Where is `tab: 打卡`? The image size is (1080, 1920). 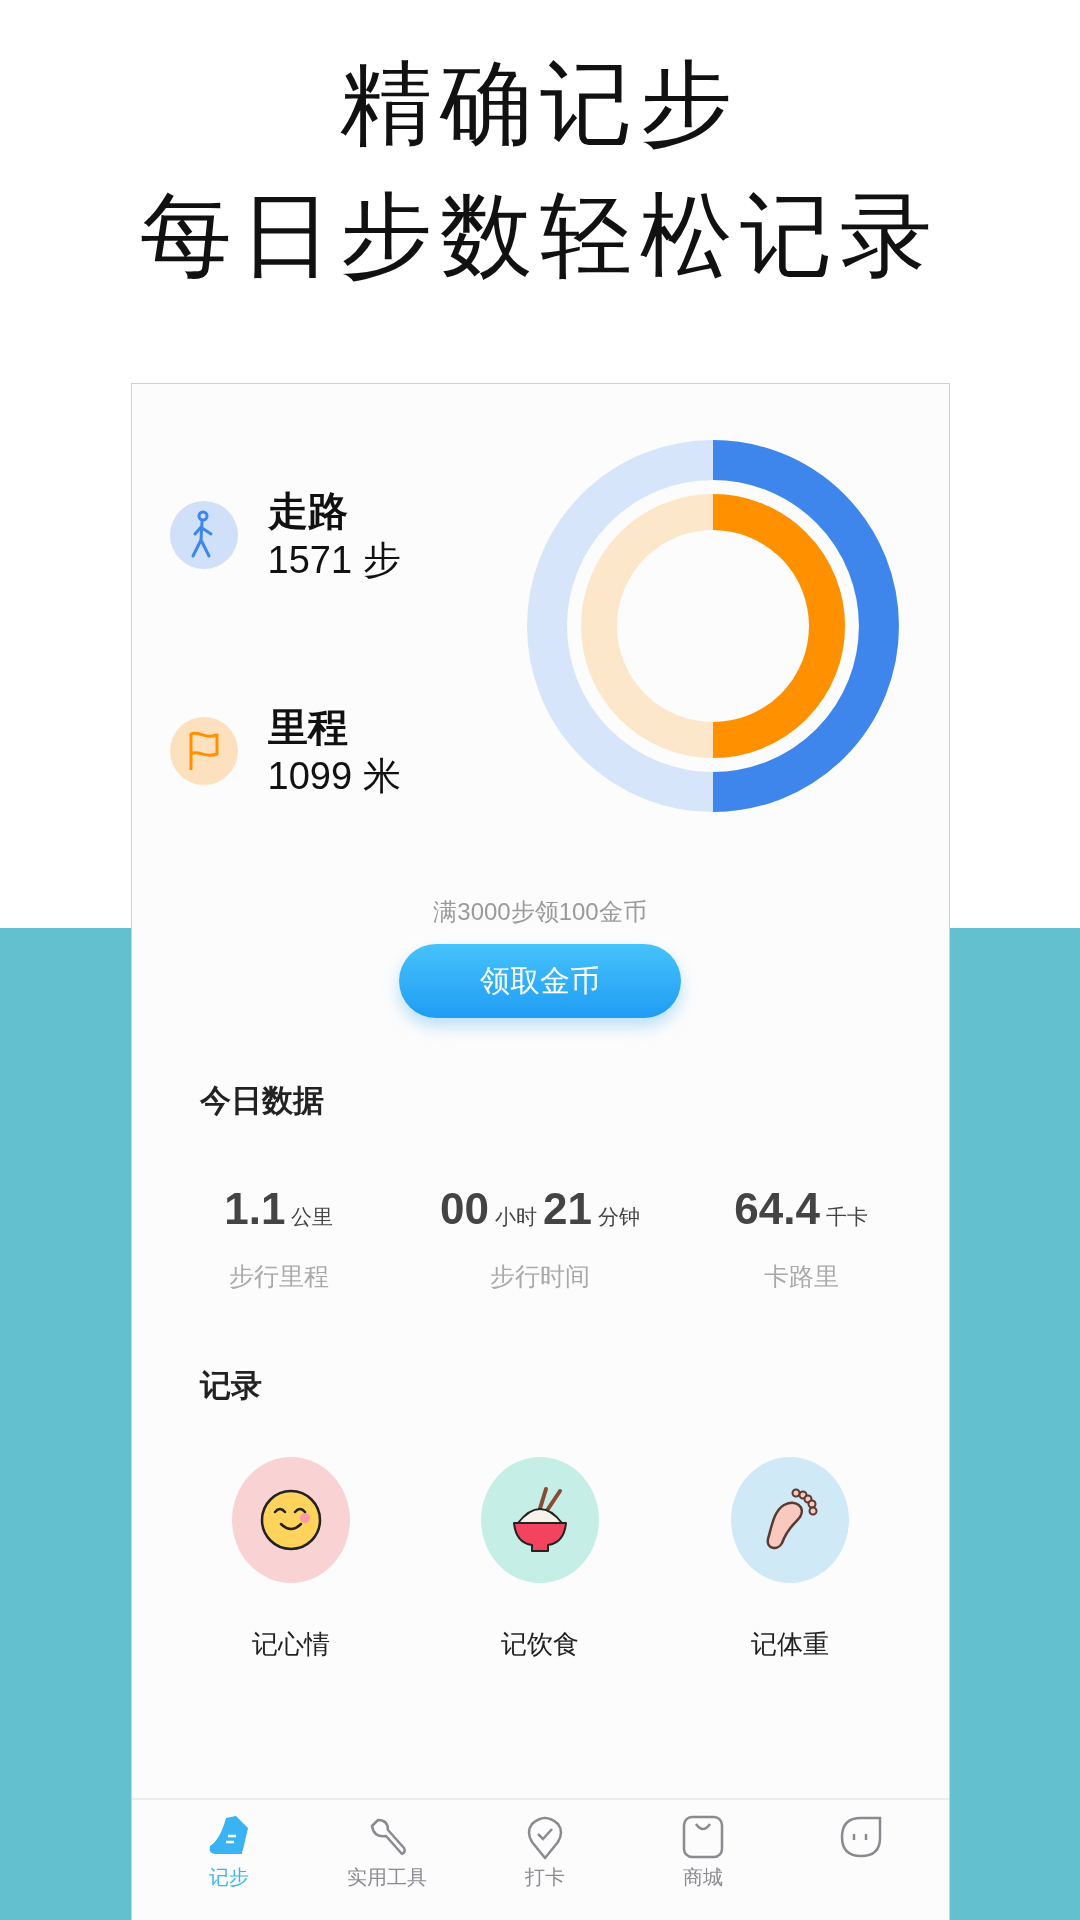 tab: 打卡 is located at coordinates (545, 1860).